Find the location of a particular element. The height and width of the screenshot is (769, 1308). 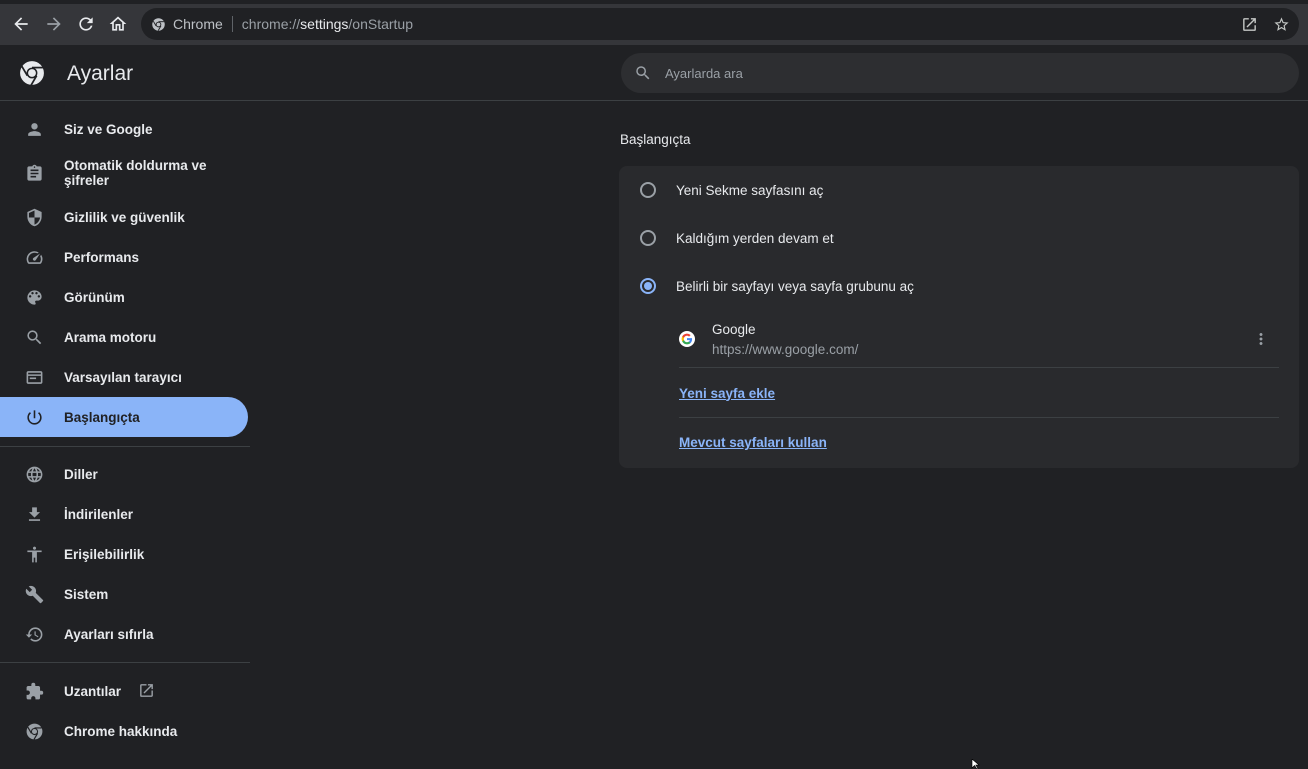

arrow-back-icon is located at coordinates (21, 24).